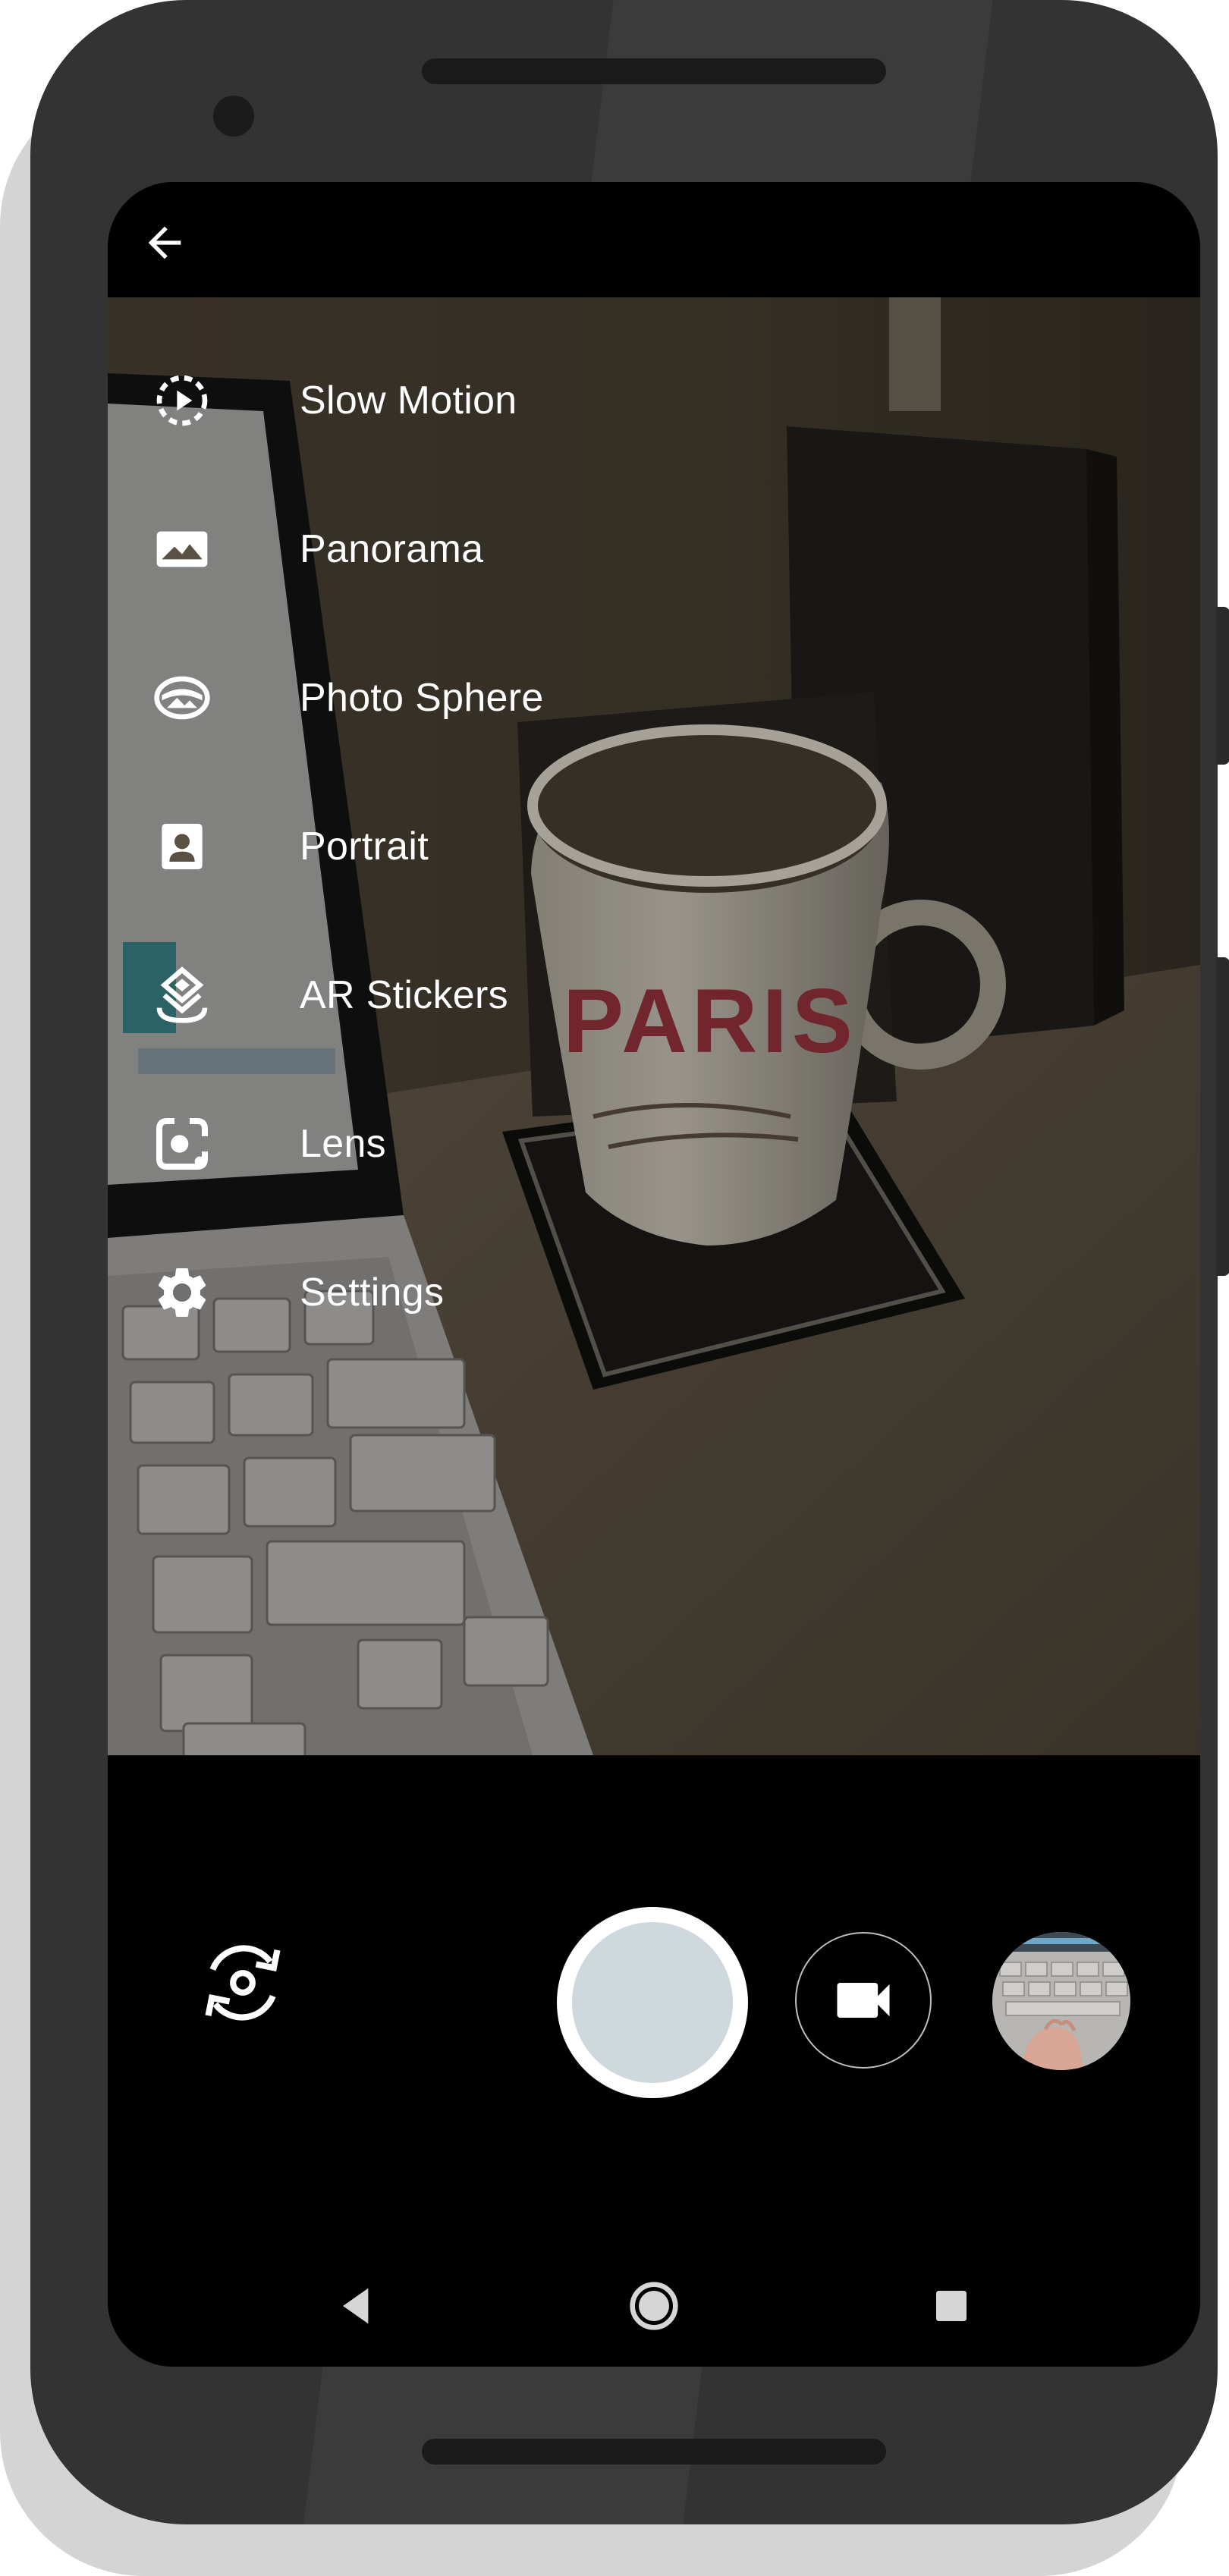  I want to click on shutter-button, so click(652, 2002).